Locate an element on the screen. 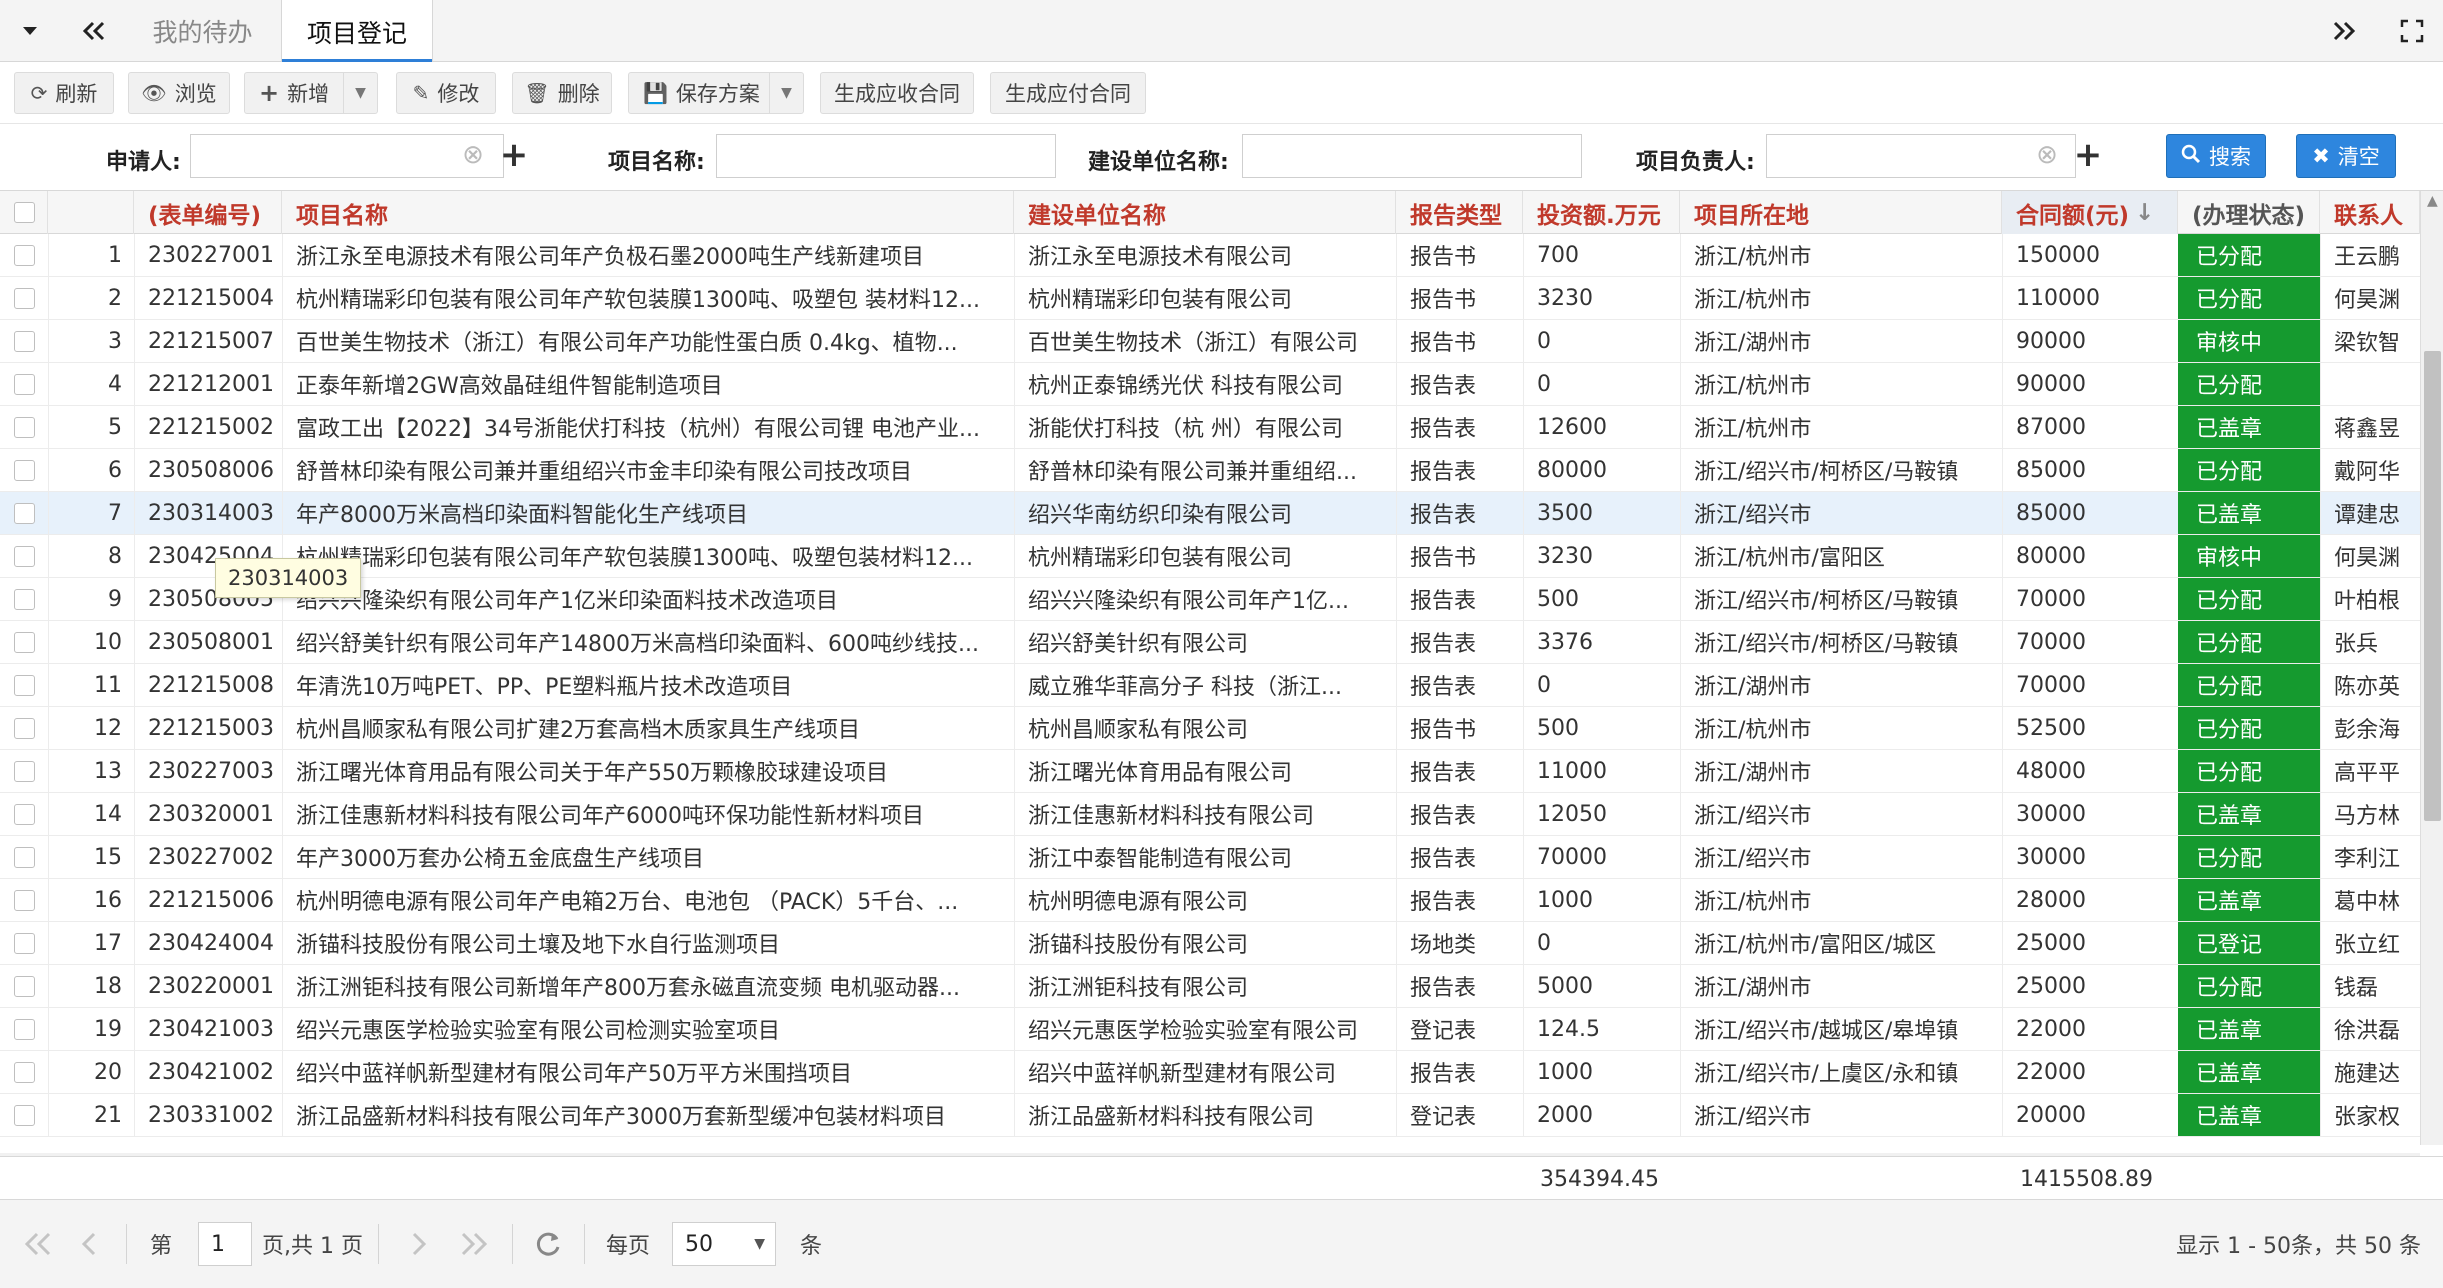 The image size is (2443, 1288). vertical-scrollbar-thumb is located at coordinates (2432, 586).